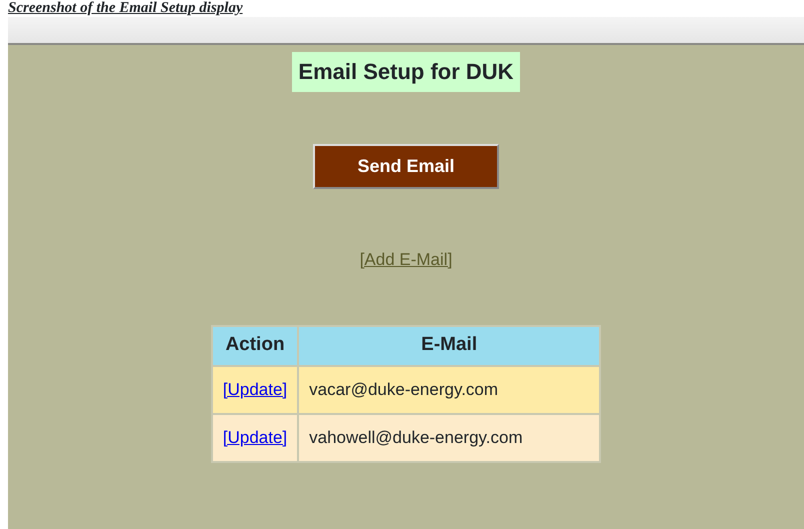  Describe the element at coordinates (125, 8) in the screenshot. I see `caption: Screenshot of the Email Setup display` at that location.